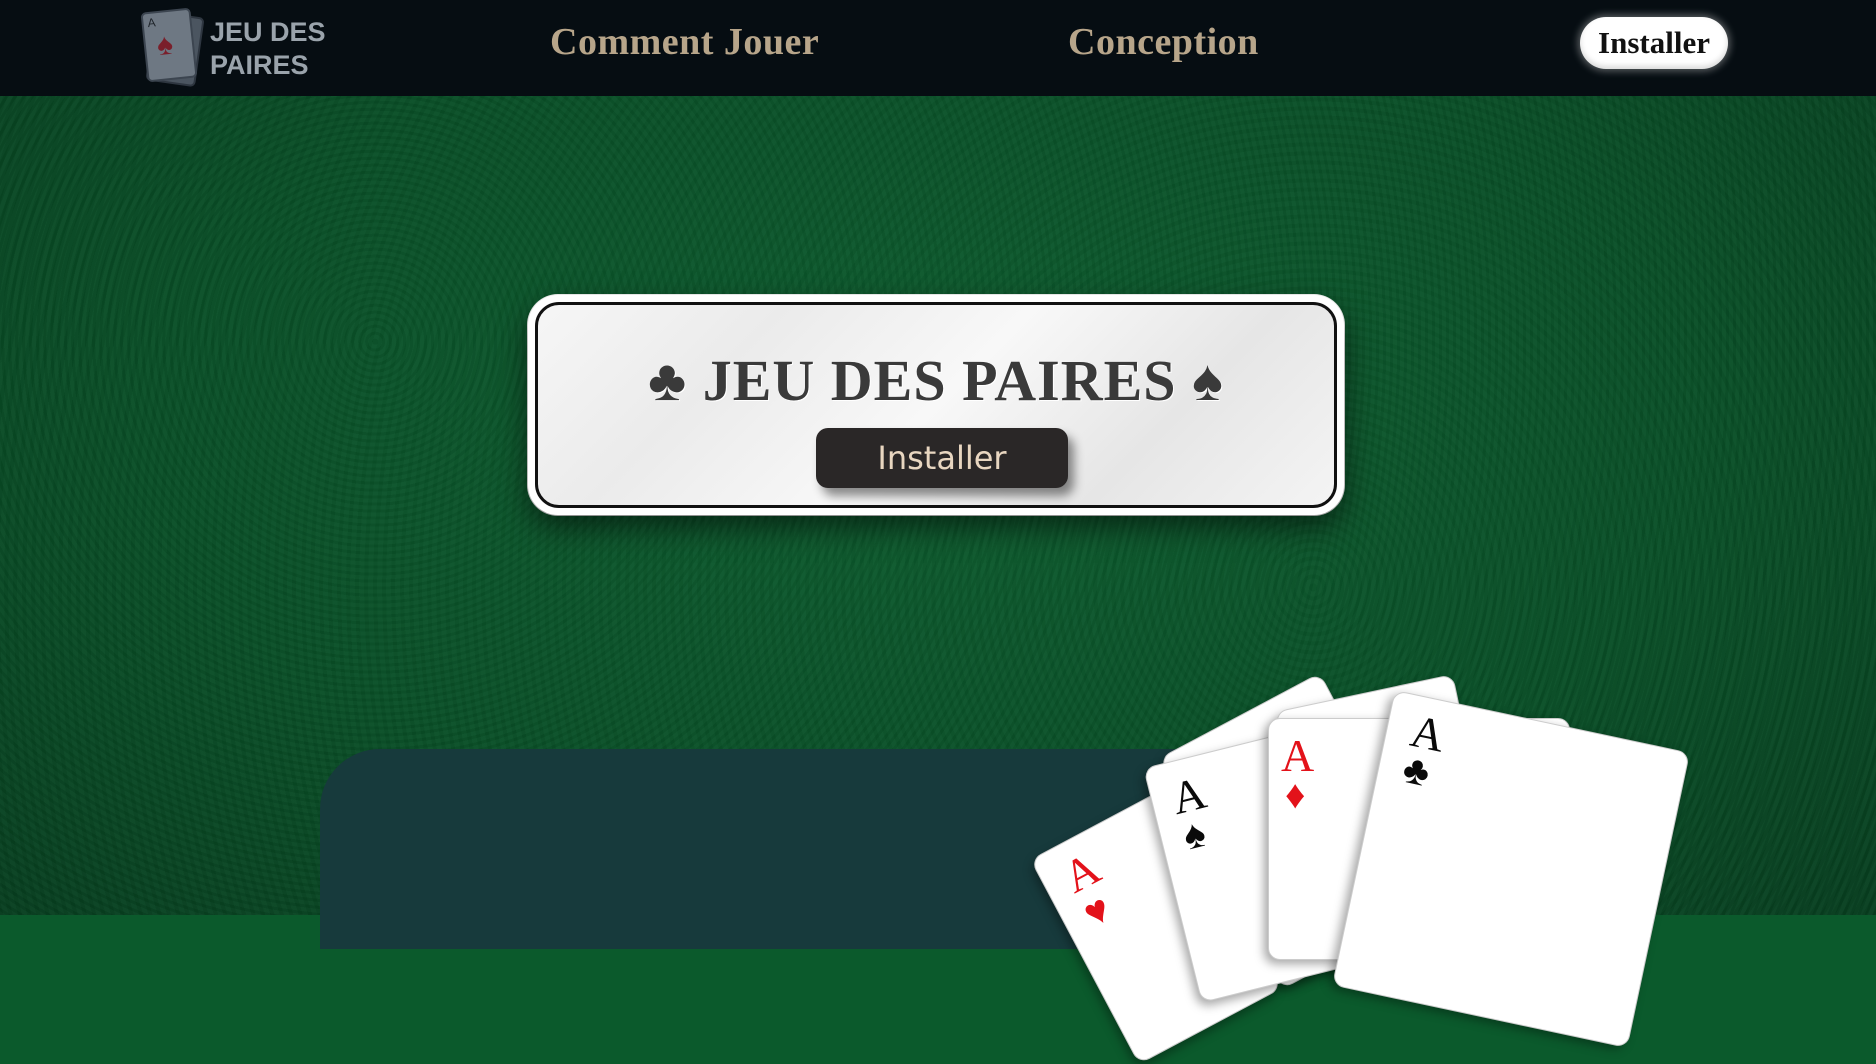  I want to click on spade-icon: ♠, so click(165, 45).